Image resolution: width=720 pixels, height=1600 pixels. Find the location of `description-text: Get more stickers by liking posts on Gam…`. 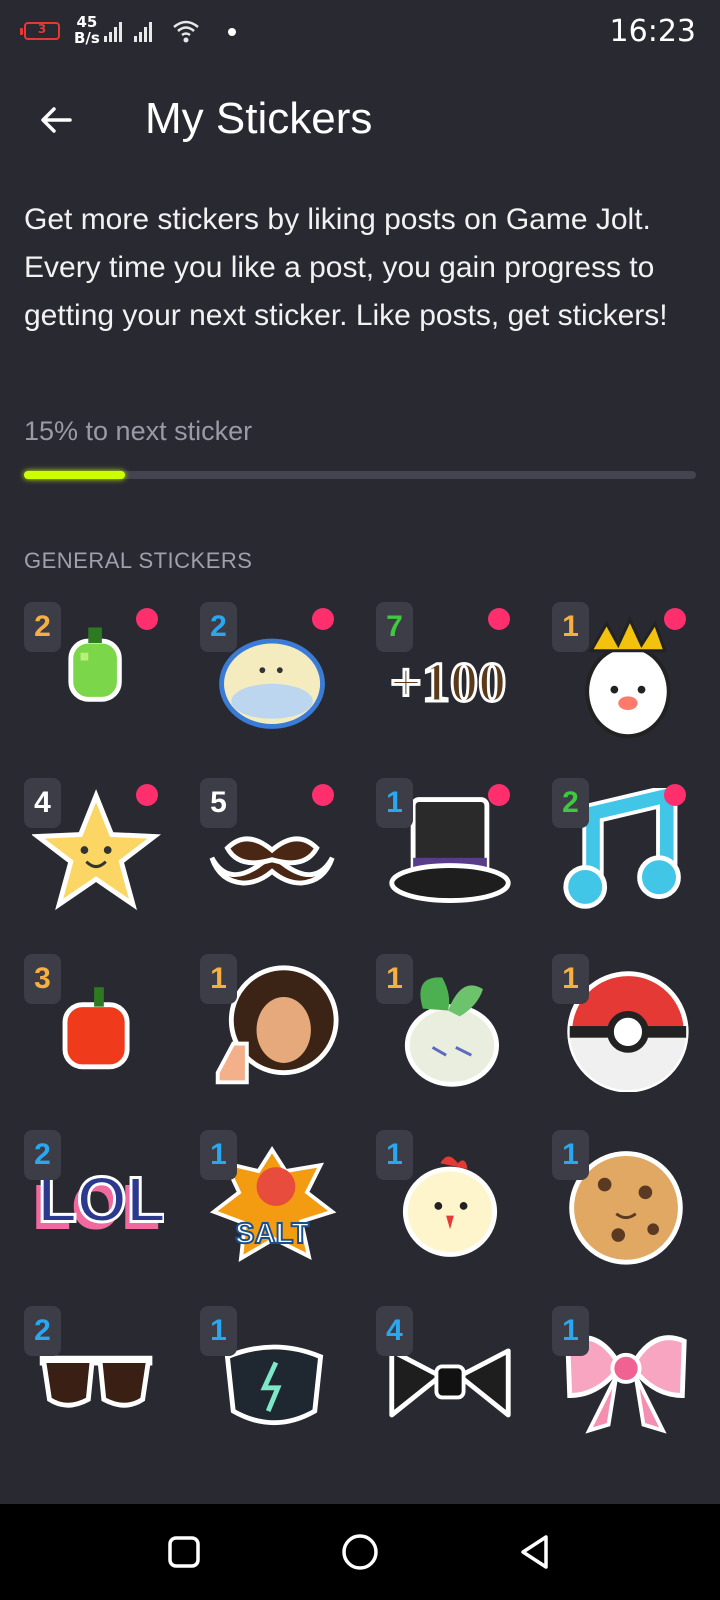

description-text: Get more stickers by liking posts on Gam… is located at coordinates (346, 267).